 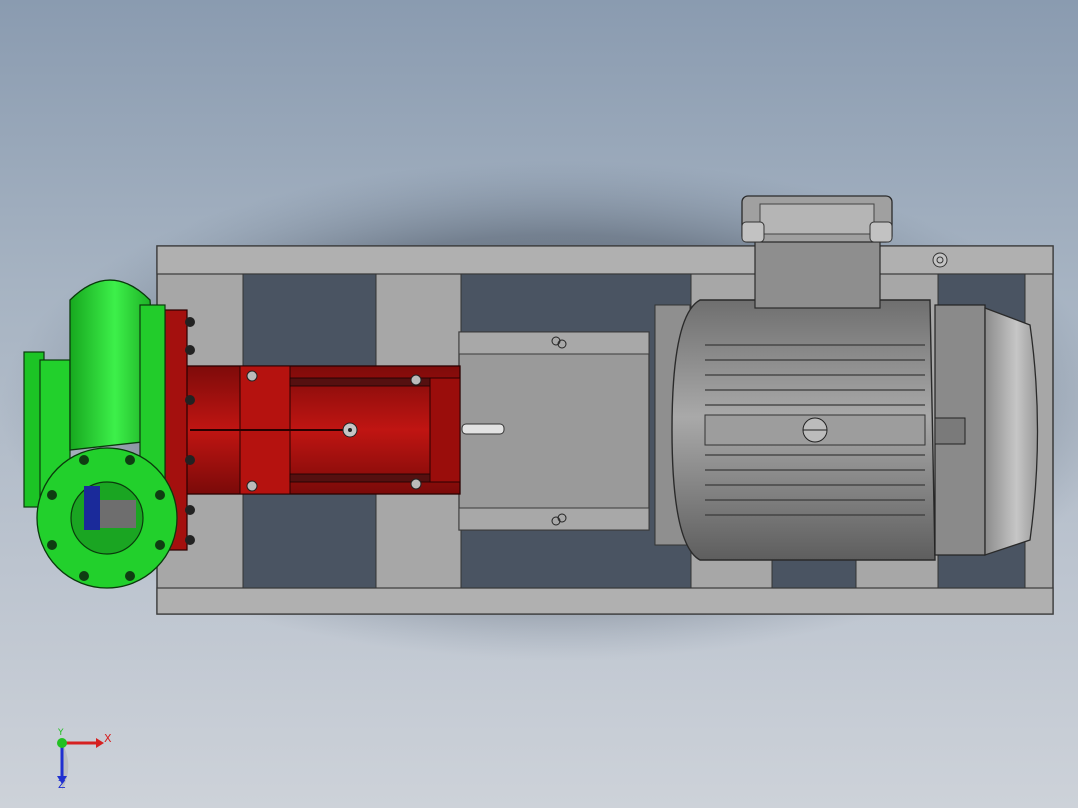 What do you see at coordinates (554, 431) in the screenshot?
I see `coupling-guard` at bounding box center [554, 431].